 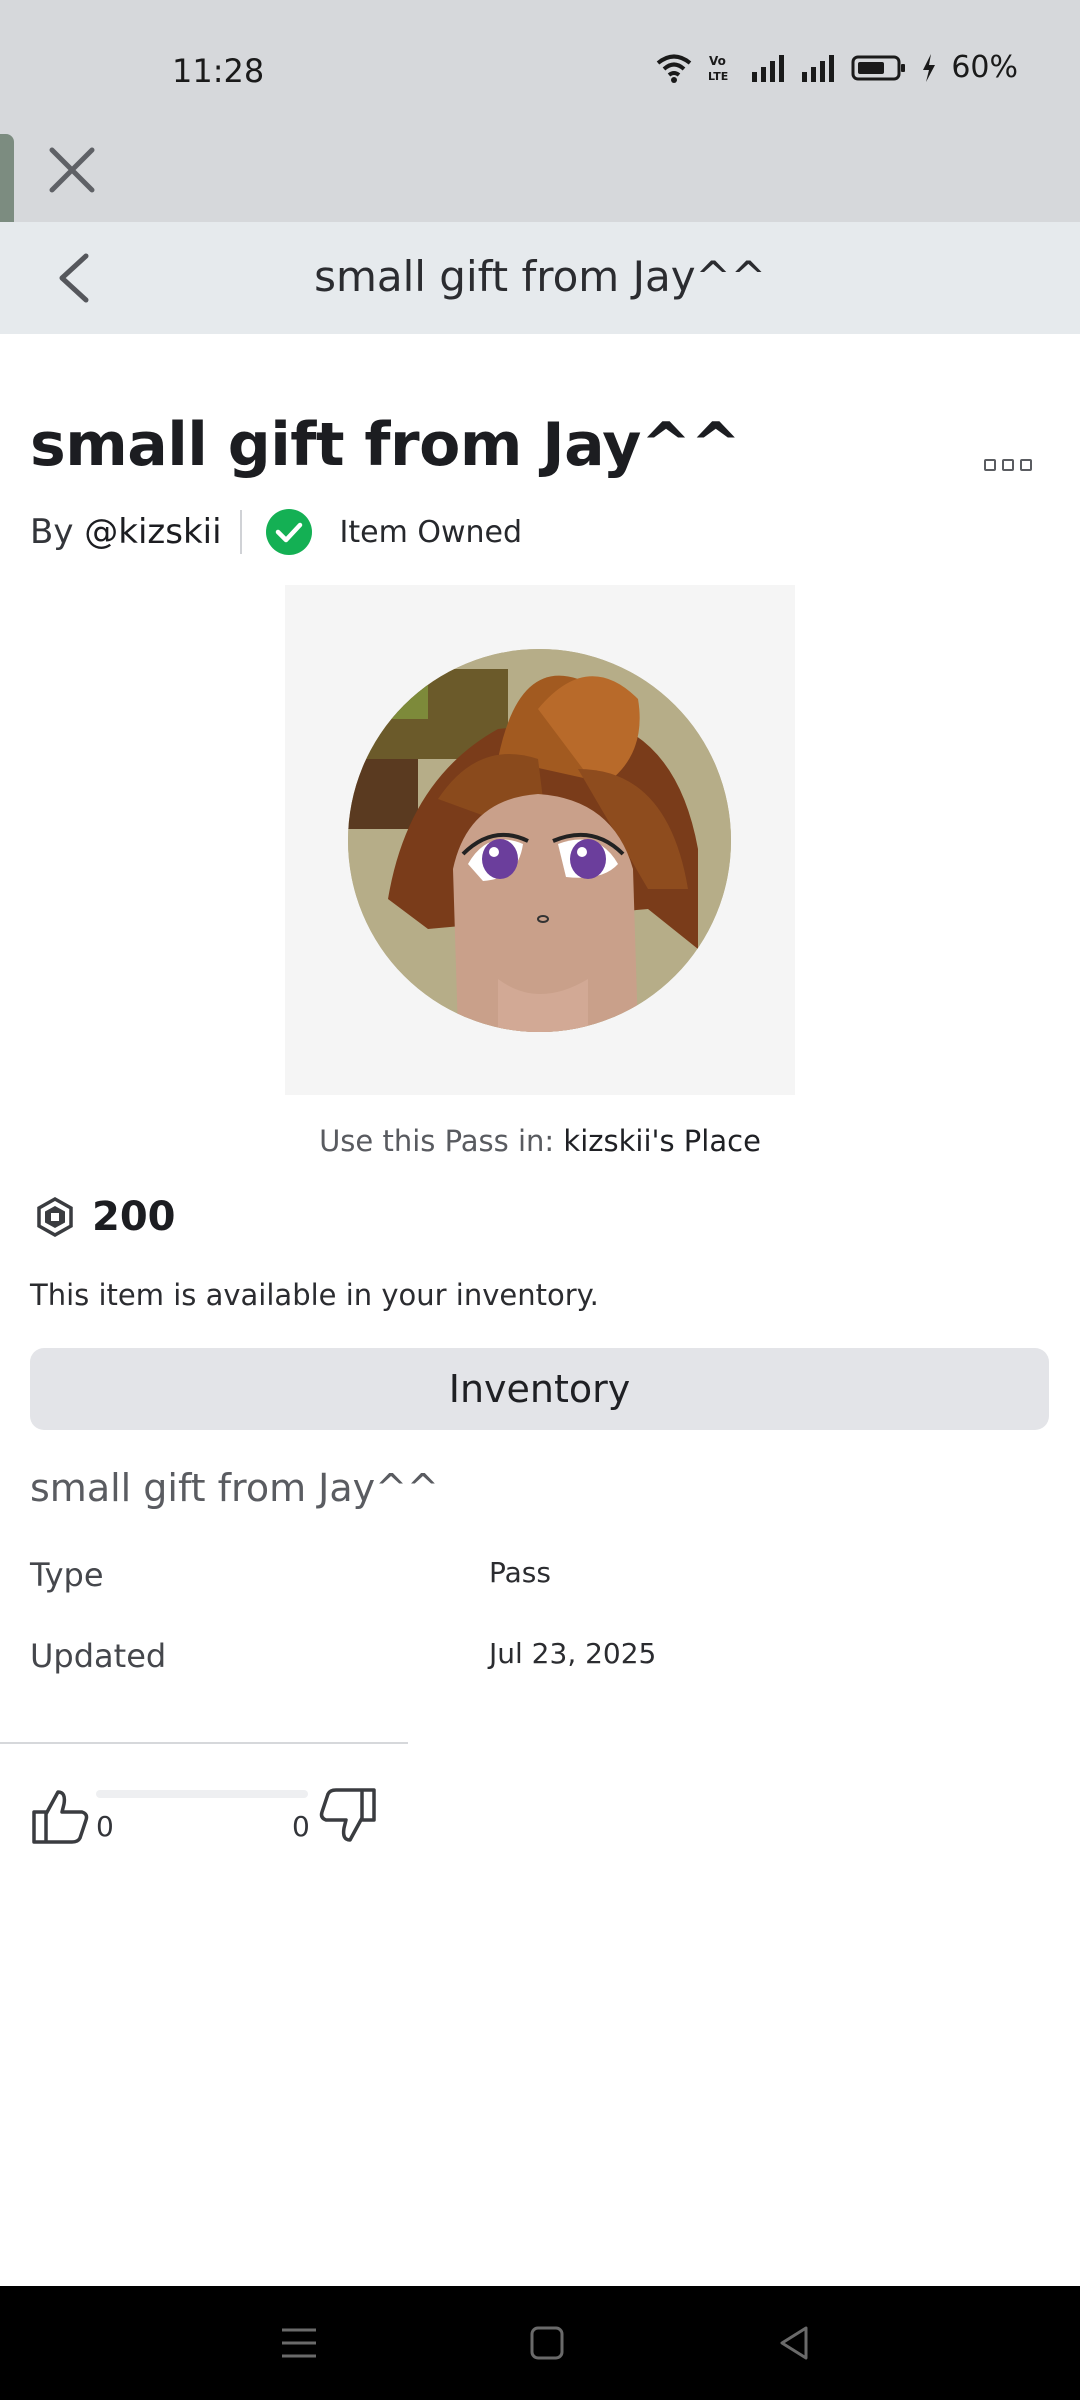 What do you see at coordinates (152, 532) in the screenshot?
I see `creator-link: @kizskii` at bounding box center [152, 532].